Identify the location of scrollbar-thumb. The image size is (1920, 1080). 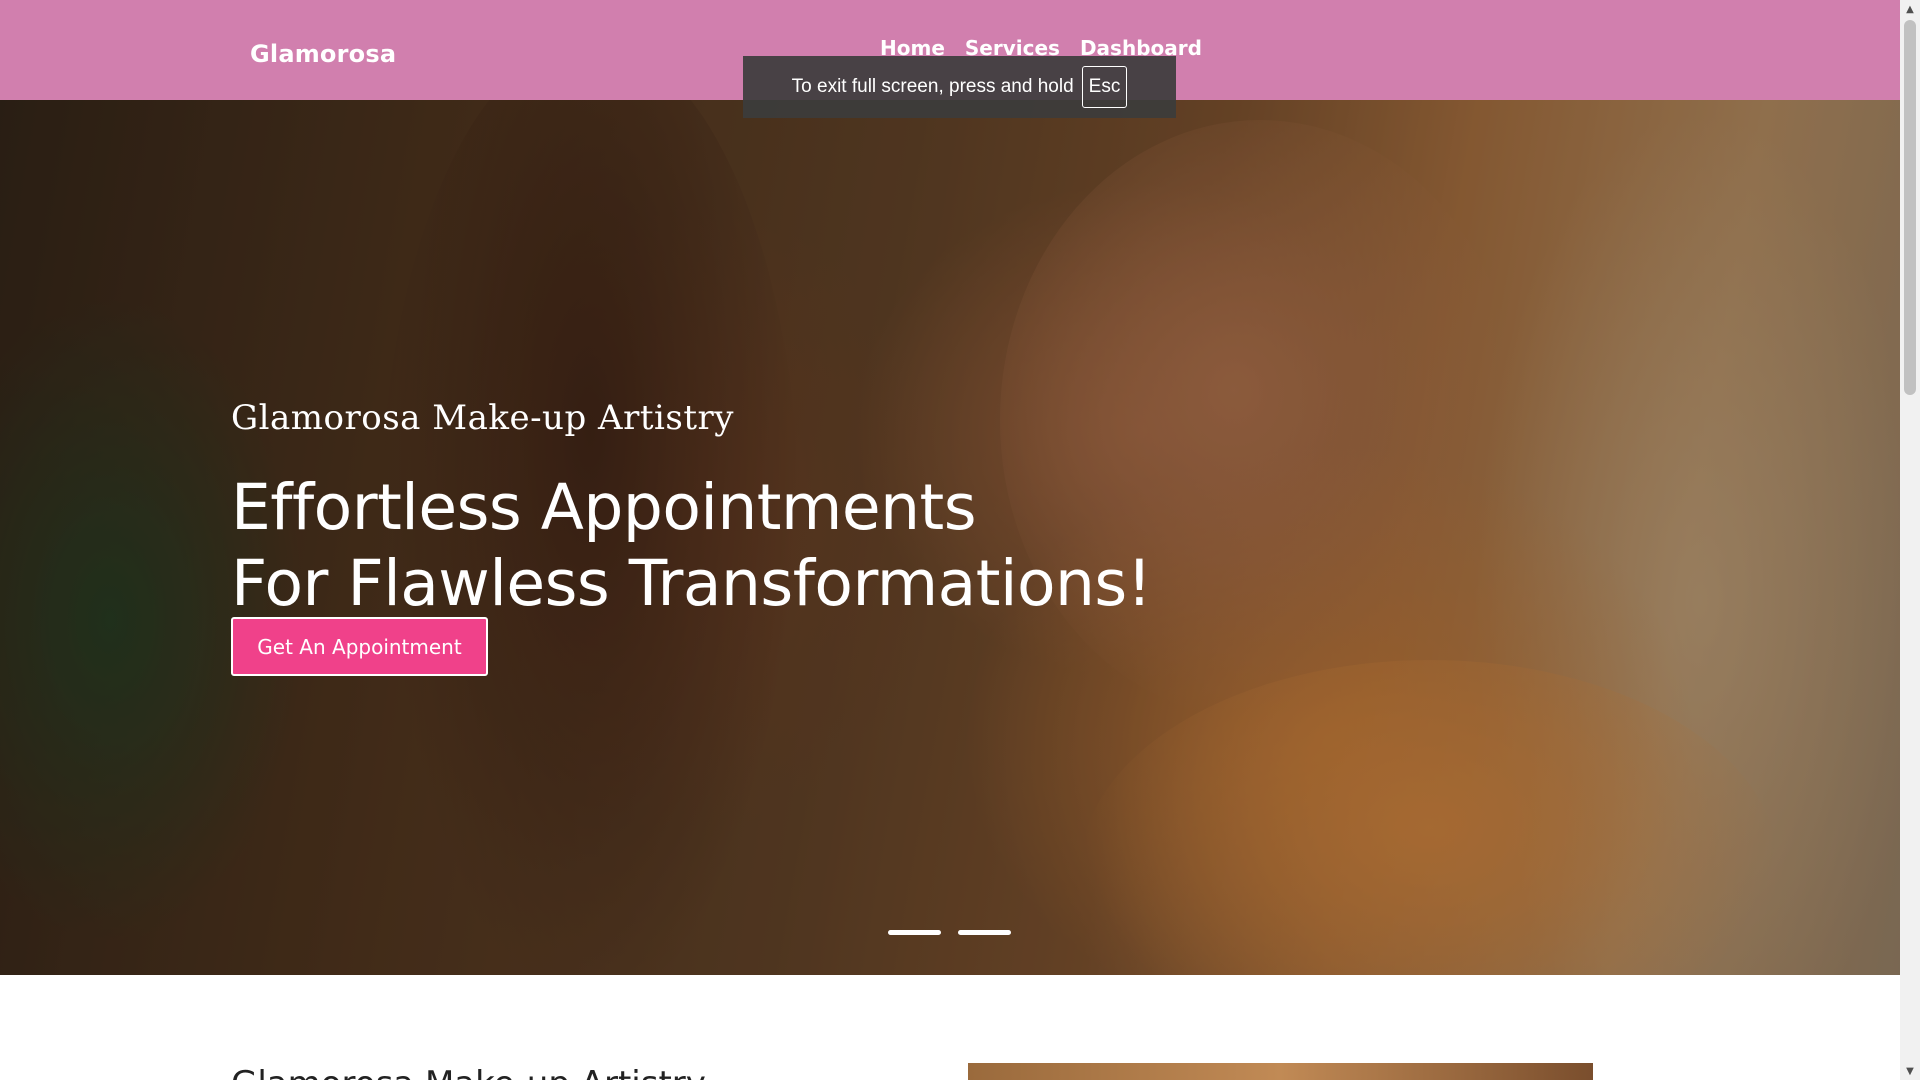
(1910, 207).